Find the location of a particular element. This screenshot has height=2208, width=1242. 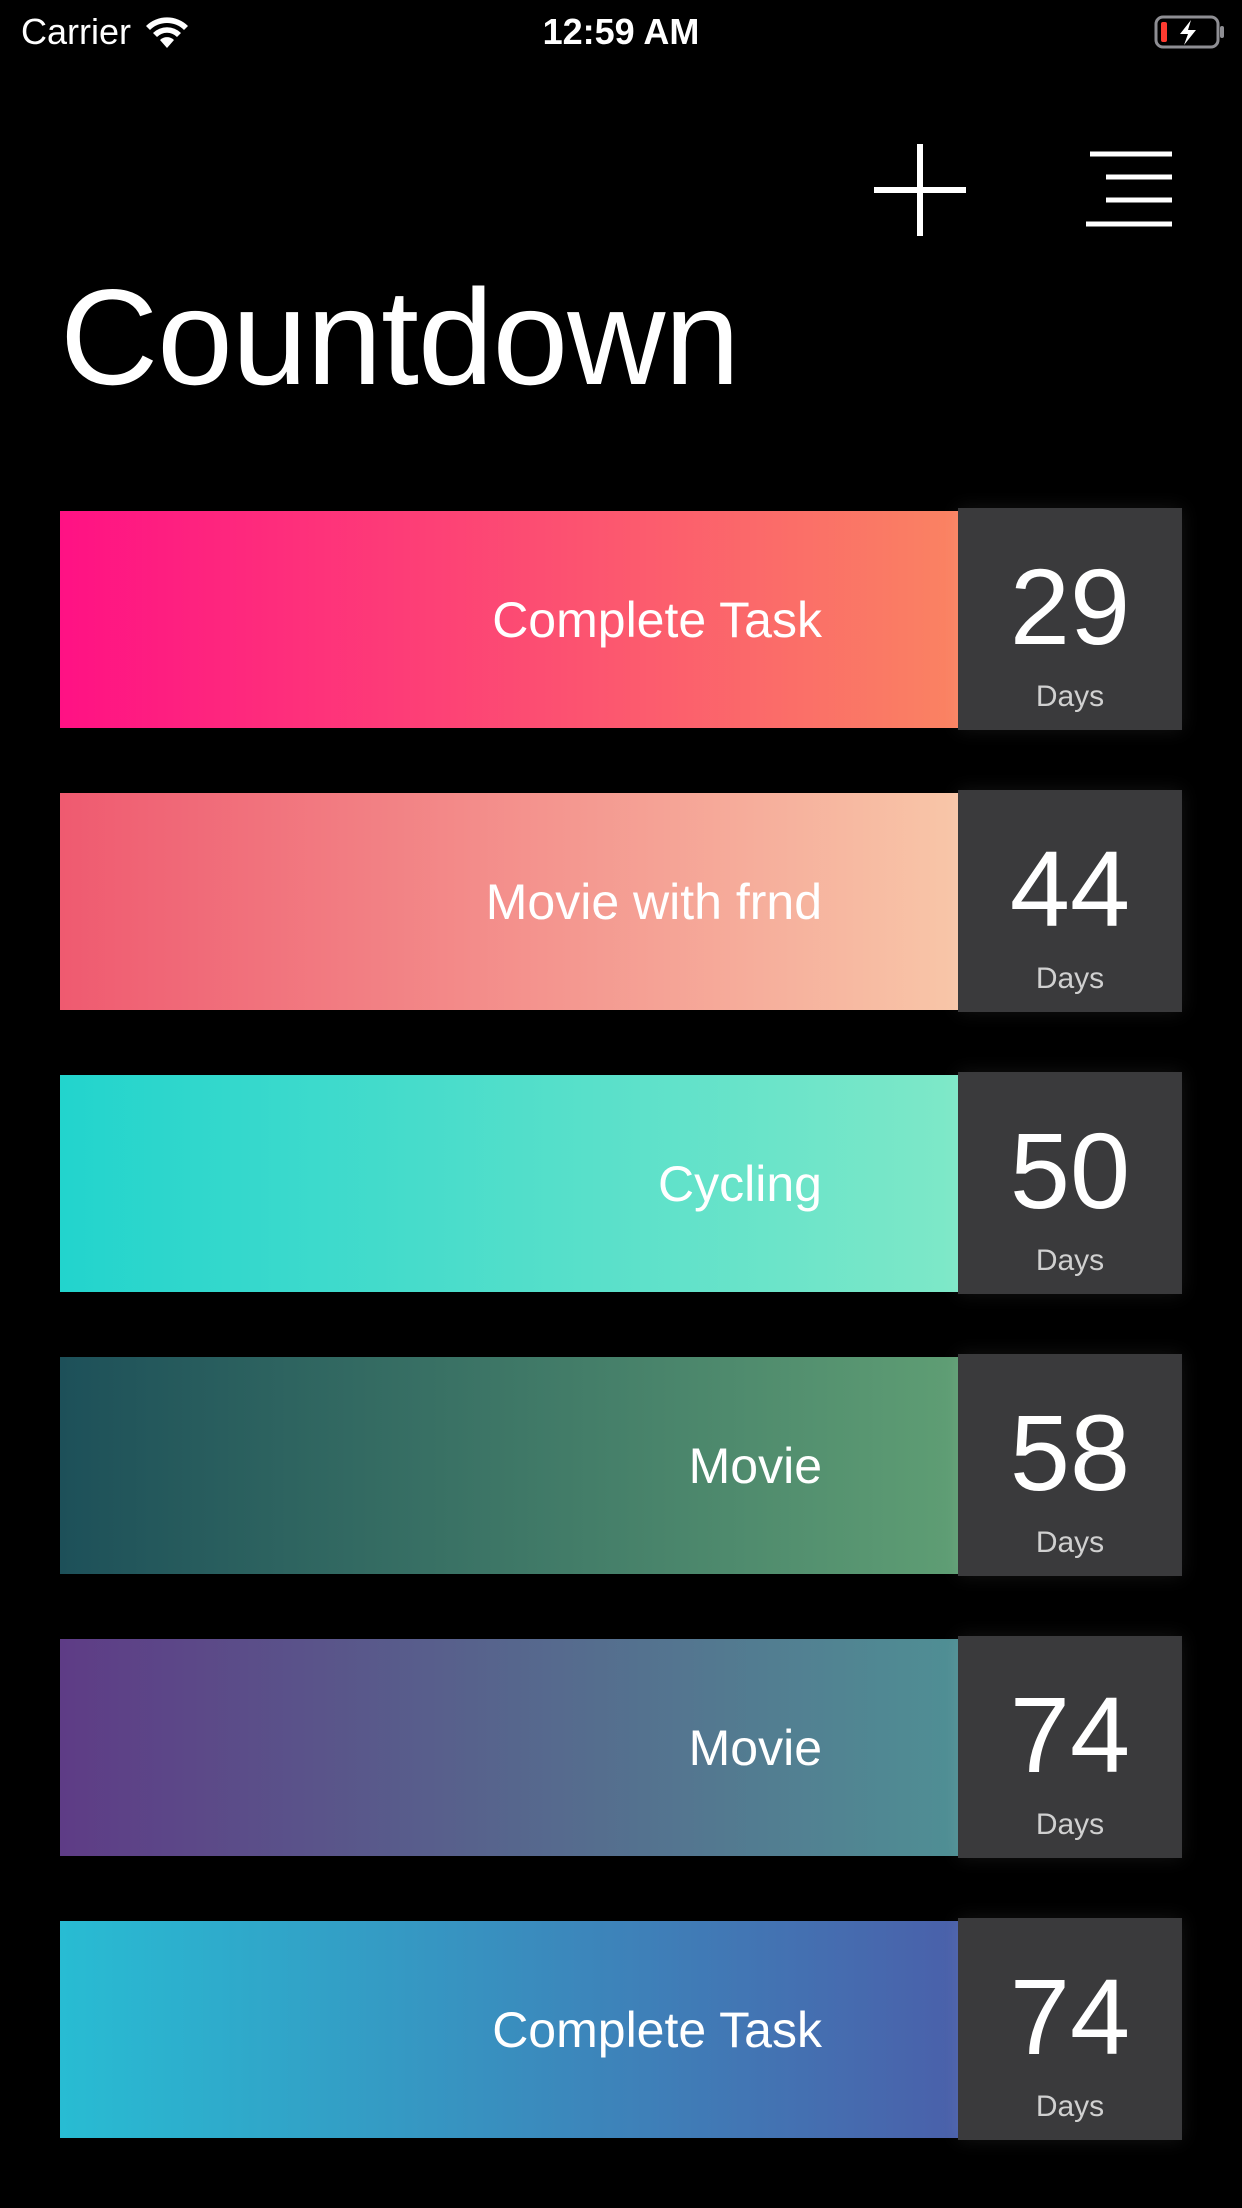

countdown-item-counter: 50 Days is located at coordinates (1070, 1183).